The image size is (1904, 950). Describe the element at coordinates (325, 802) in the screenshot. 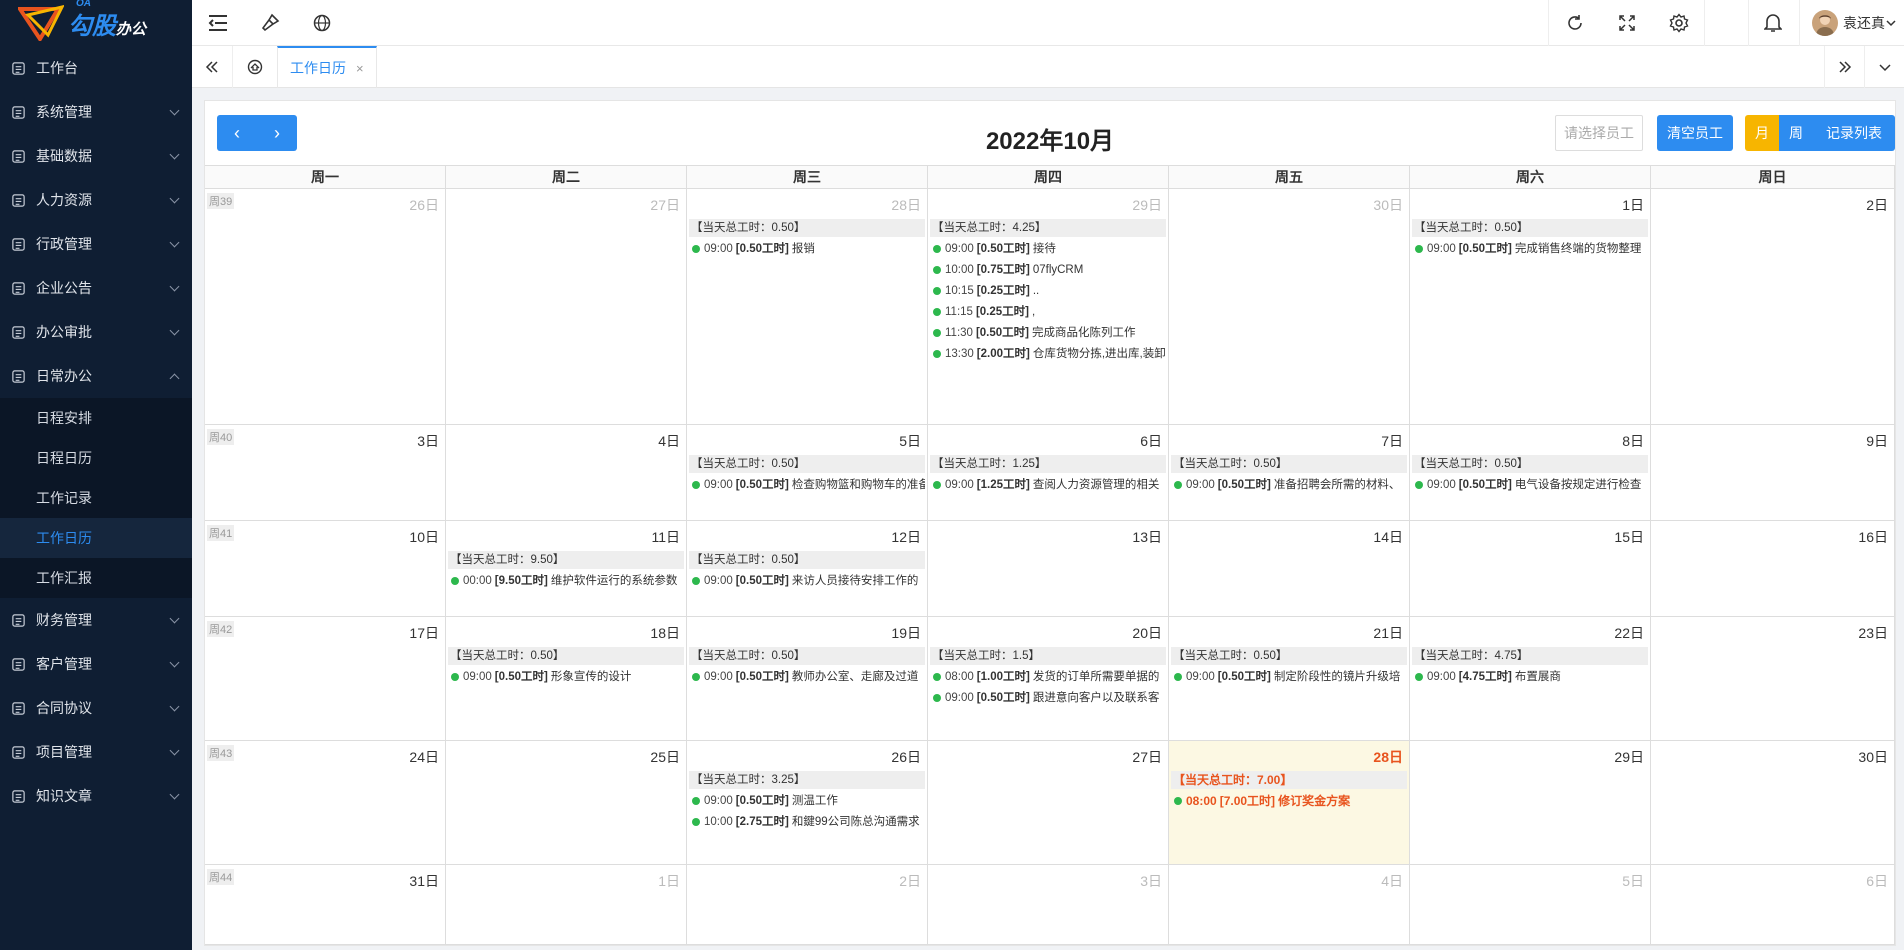

I see `day-cell: 周43 24日` at that location.